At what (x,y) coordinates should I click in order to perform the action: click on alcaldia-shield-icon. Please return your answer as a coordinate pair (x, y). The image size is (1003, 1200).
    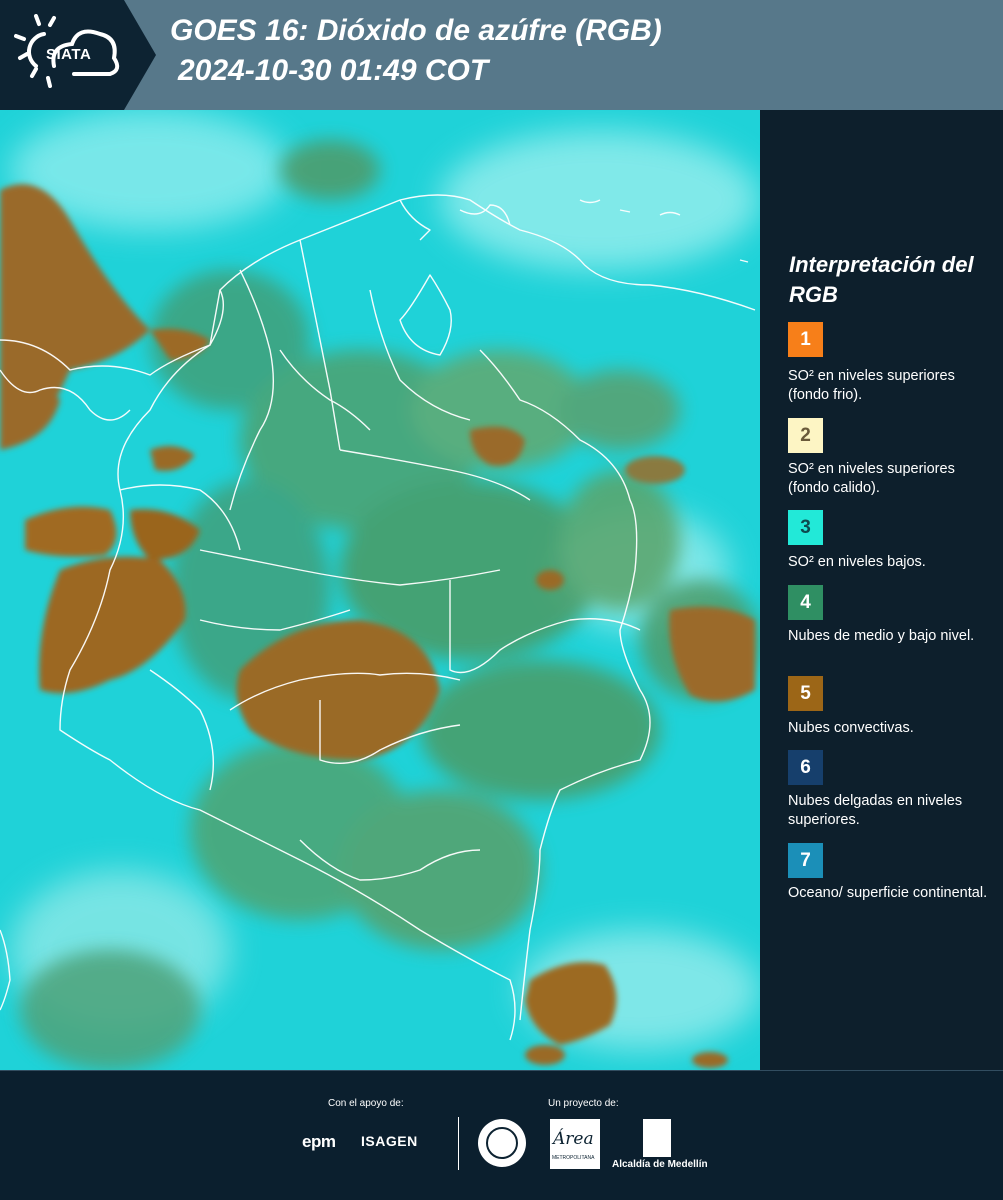
    Looking at the image, I should click on (657, 1138).